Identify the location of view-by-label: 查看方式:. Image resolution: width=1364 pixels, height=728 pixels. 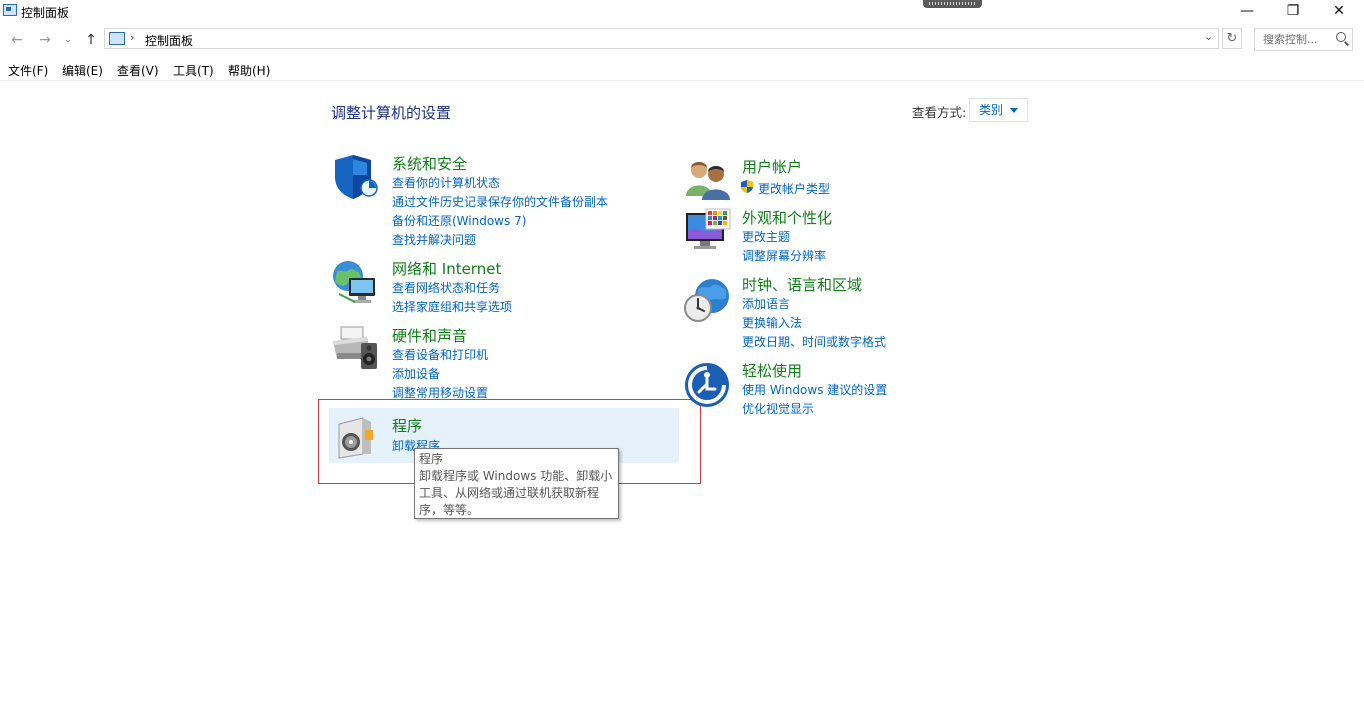
(939, 112).